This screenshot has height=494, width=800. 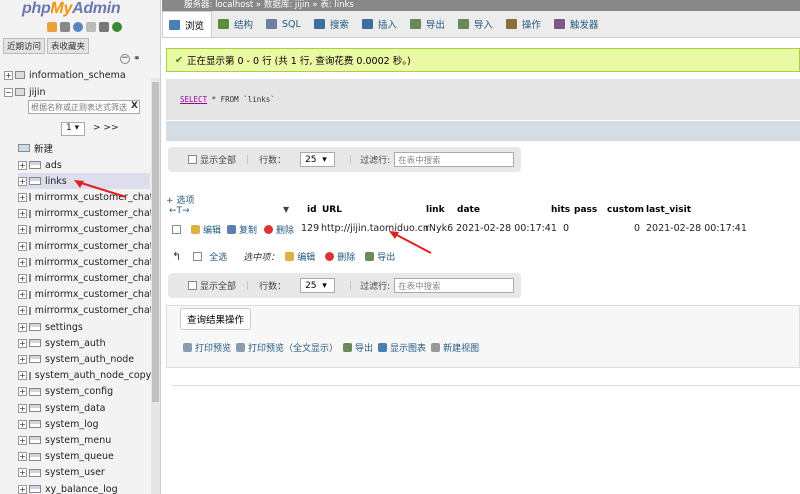 What do you see at coordinates (198, 256) in the screenshot?
I see `select-all-checkbox` at bounding box center [198, 256].